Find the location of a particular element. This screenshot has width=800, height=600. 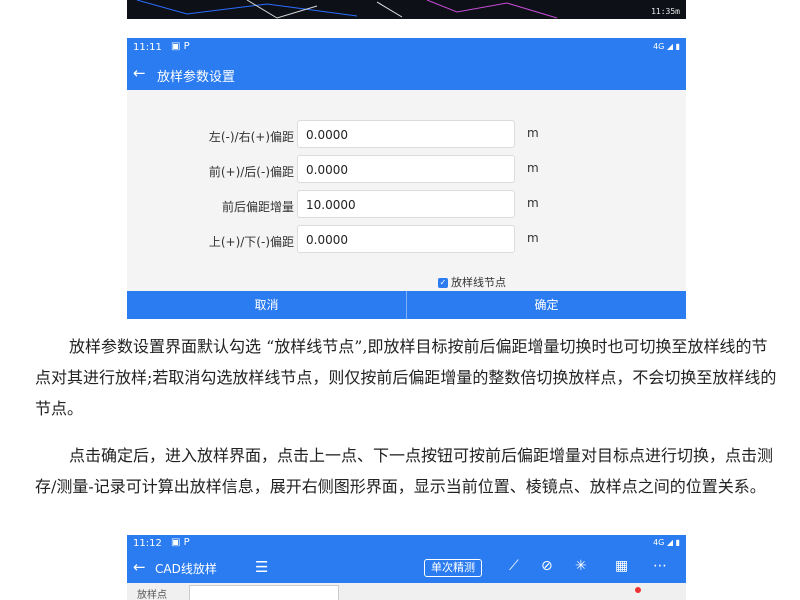

fb-offset-input: 0.0000 is located at coordinates (406, 169).